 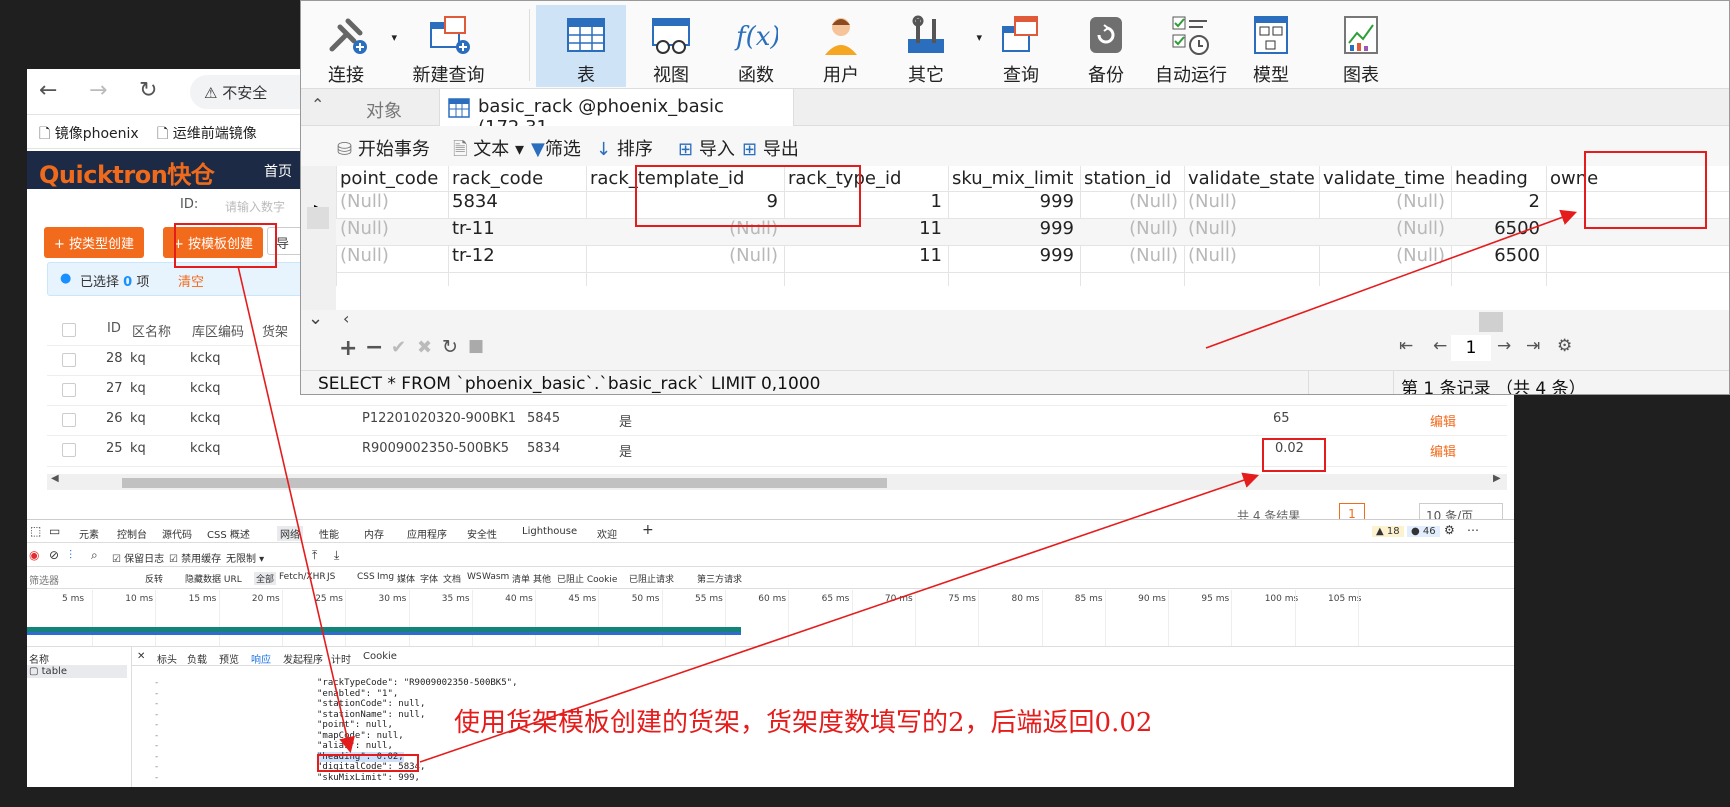 What do you see at coordinates (1384, 178) in the screenshot?
I see `column-header: validate_time` at bounding box center [1384, 178].